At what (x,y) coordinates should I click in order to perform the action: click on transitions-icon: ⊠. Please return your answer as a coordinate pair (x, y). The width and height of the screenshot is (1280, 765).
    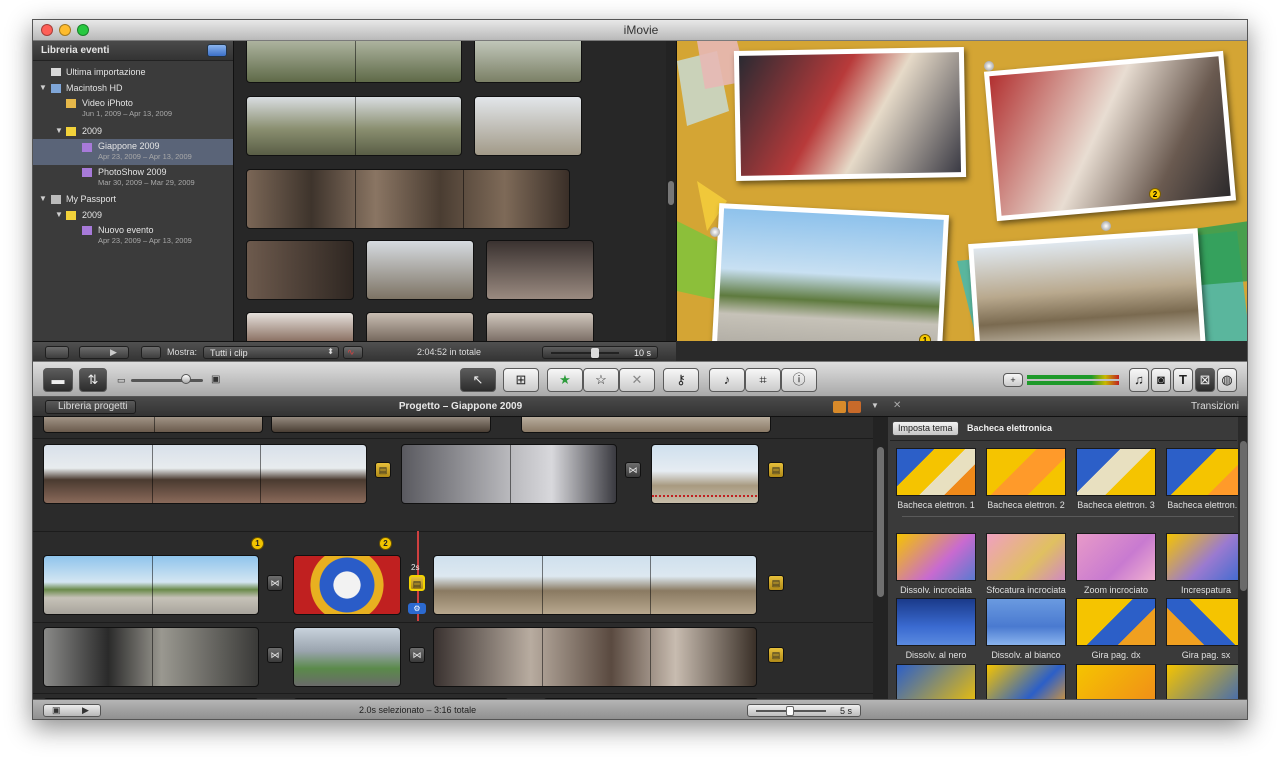
    Looking at the image, I should click on (1205, 380).